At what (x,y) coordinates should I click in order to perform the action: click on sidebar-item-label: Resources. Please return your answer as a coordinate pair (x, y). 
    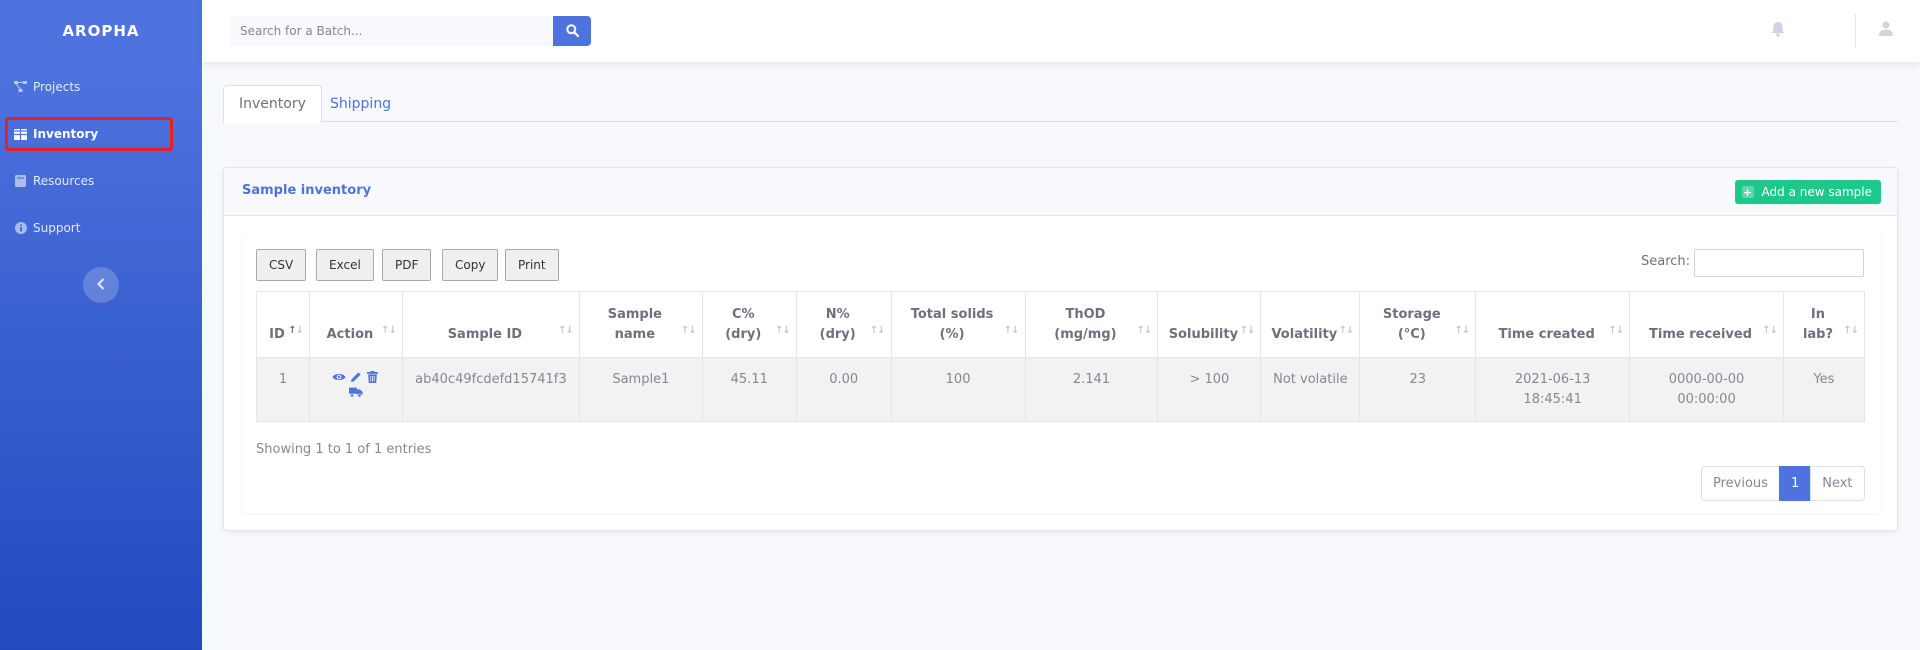
    Looking at the image, I should click on (64, 181).